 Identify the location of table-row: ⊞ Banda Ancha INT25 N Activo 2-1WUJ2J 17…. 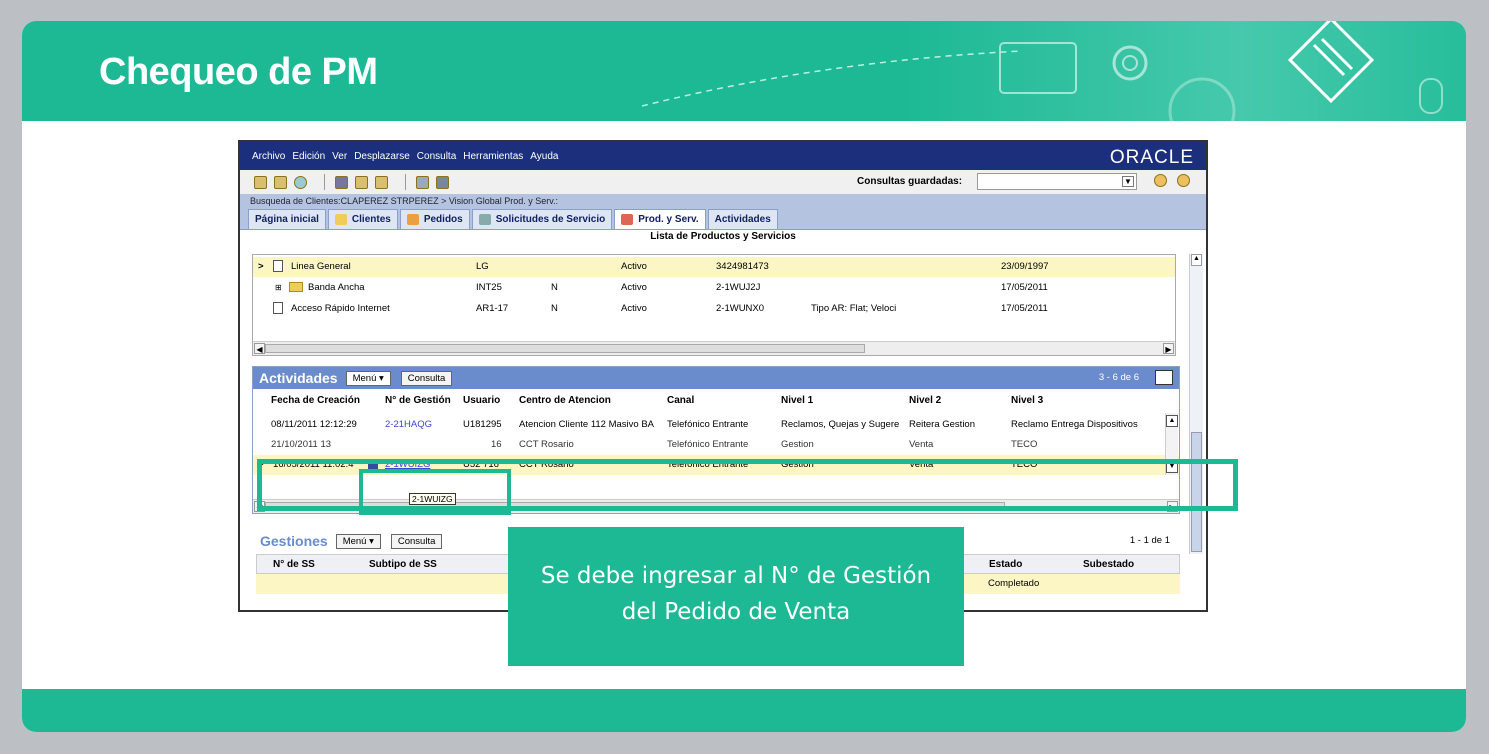
(714, 288).